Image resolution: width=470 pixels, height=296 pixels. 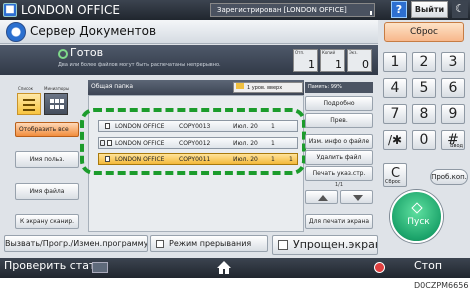 What do you see at coordinates (339, 87) in the screenshot?
I see `memory-indicator: Память: 99%` at bounding box center [339, 87].